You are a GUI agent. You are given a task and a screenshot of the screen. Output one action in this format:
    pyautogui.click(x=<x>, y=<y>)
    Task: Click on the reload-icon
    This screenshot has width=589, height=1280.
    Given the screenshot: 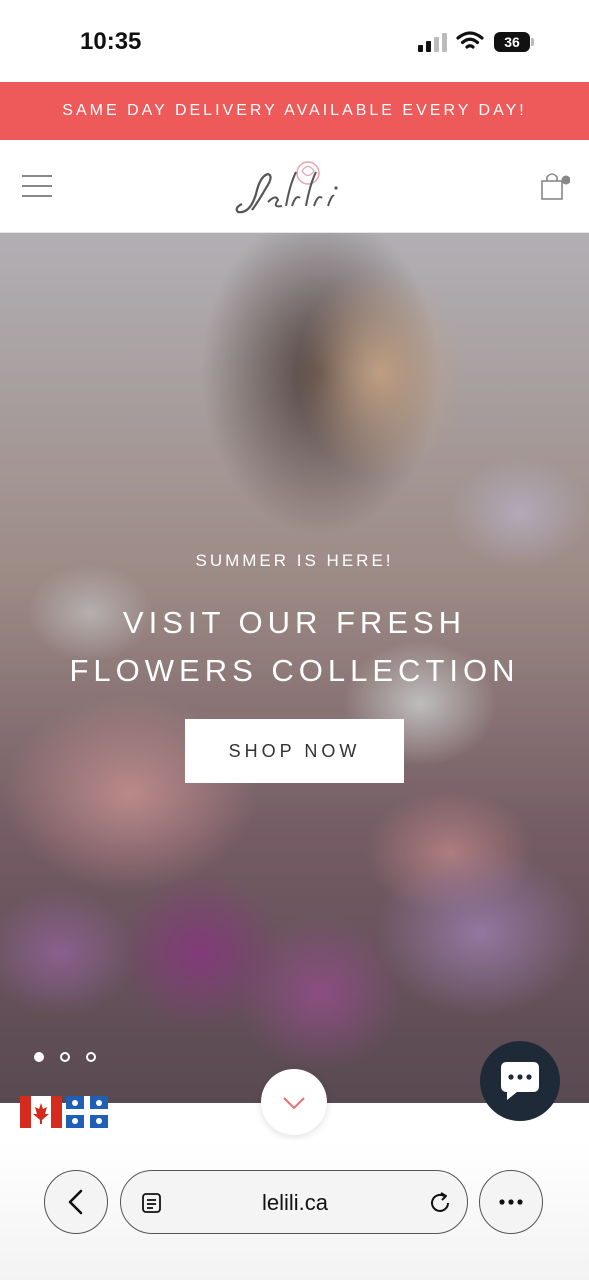 What is the action you would take?
    pyautogui.click(x=440, y=1203)
    